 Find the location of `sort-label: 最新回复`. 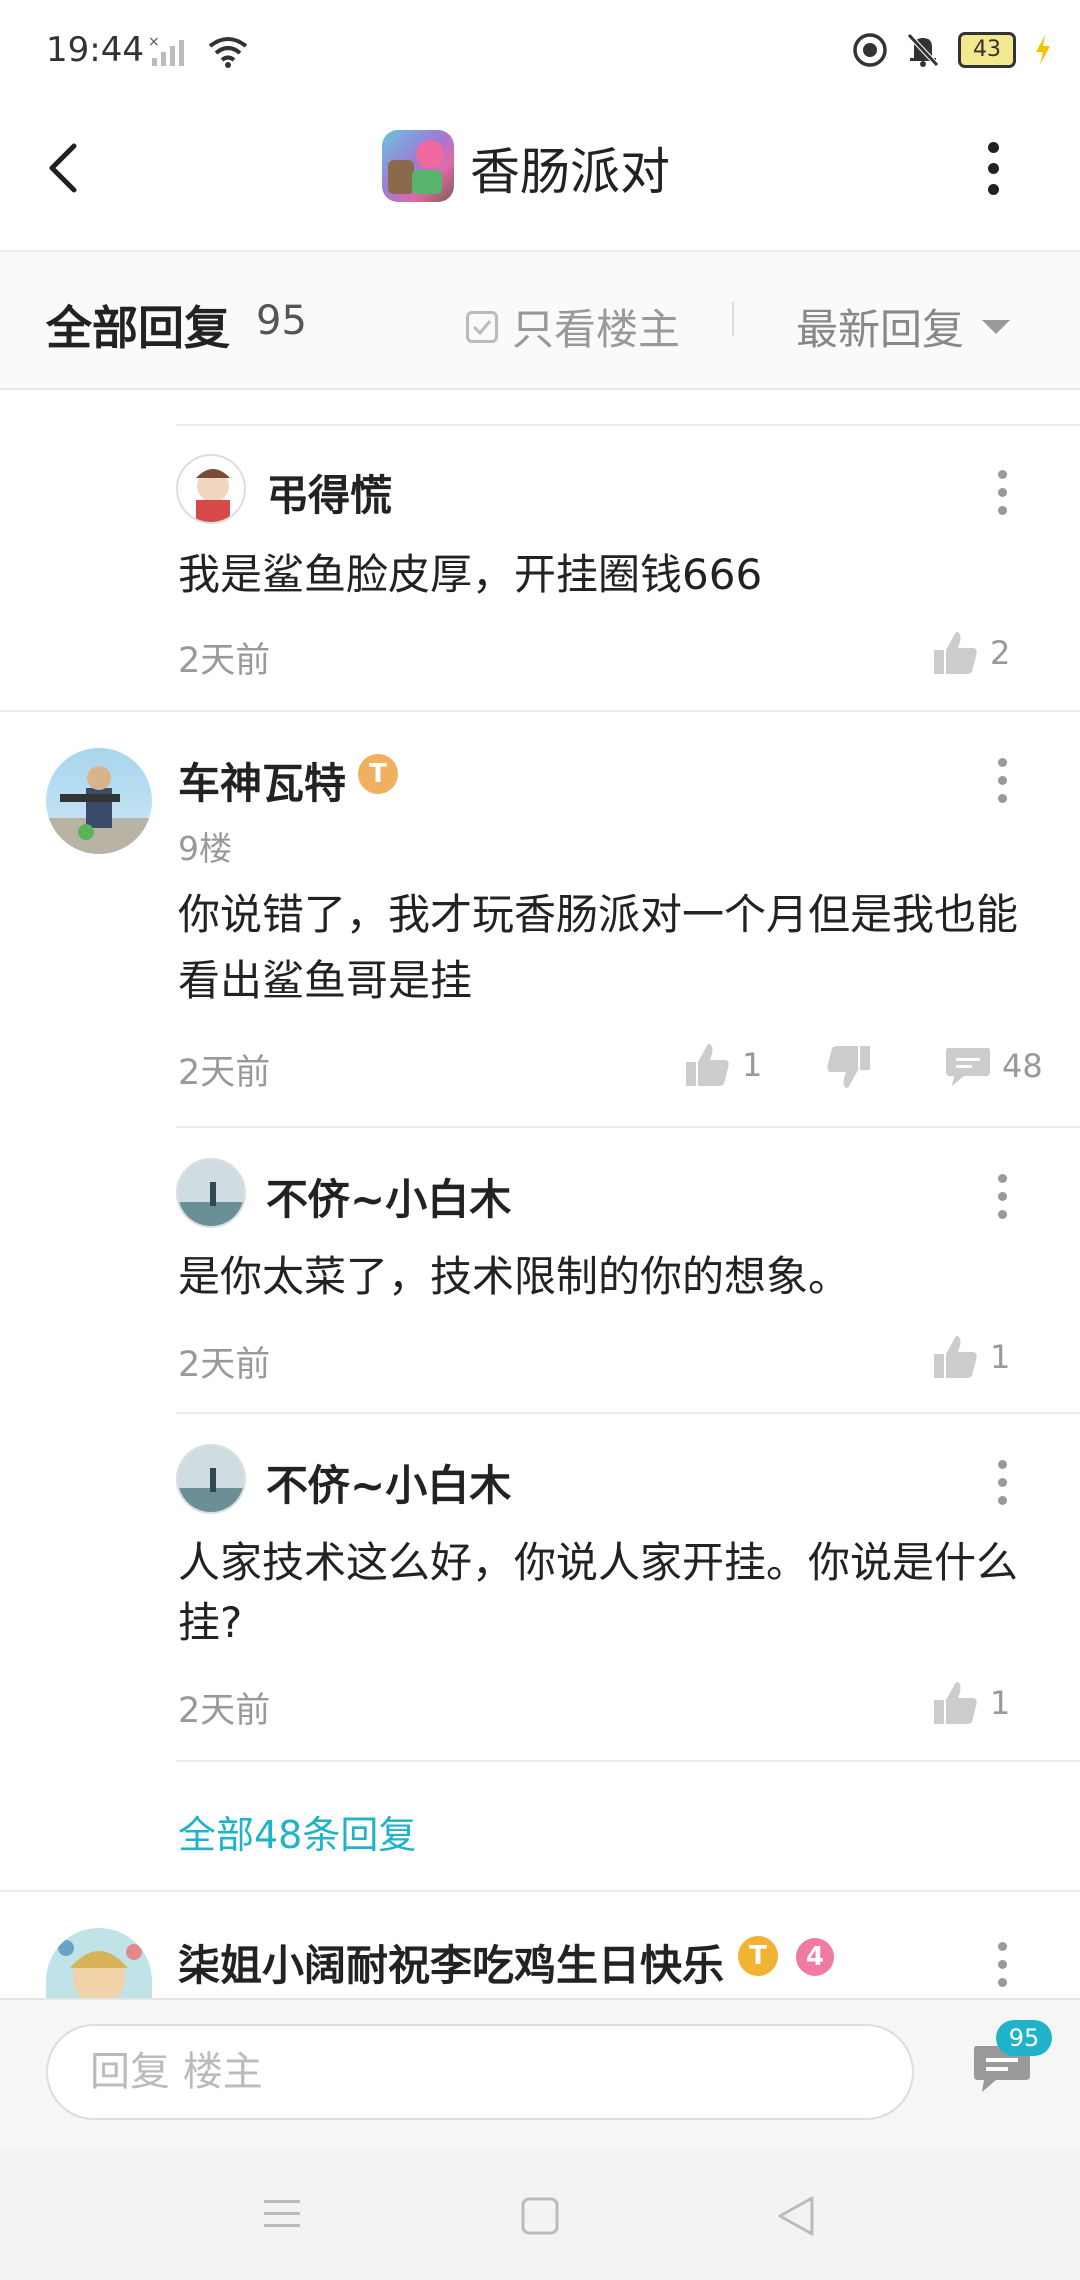

sort-label: 最新回复 is located at coordinates (880, 329).